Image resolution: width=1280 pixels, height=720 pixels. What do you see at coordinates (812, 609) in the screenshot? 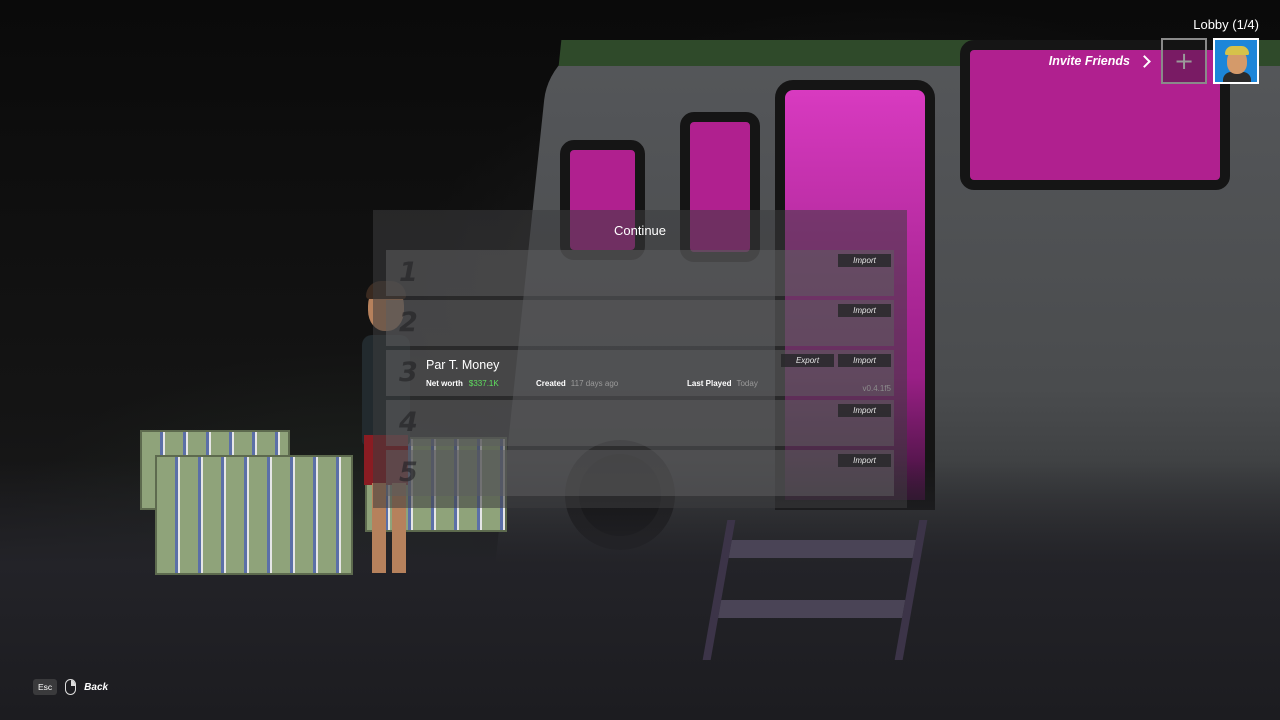
I see `rv-step-lower` at bounding box center [812, 609].